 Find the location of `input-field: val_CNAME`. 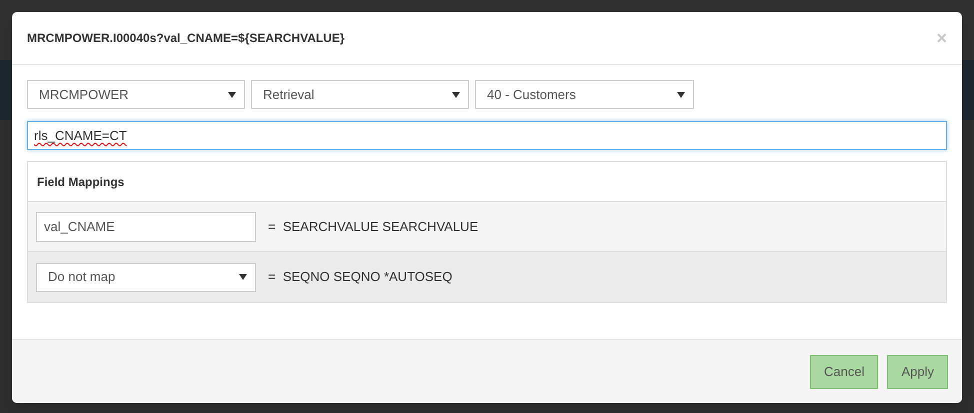

input-field: val_CNAME is located at coordinates (146, 227).